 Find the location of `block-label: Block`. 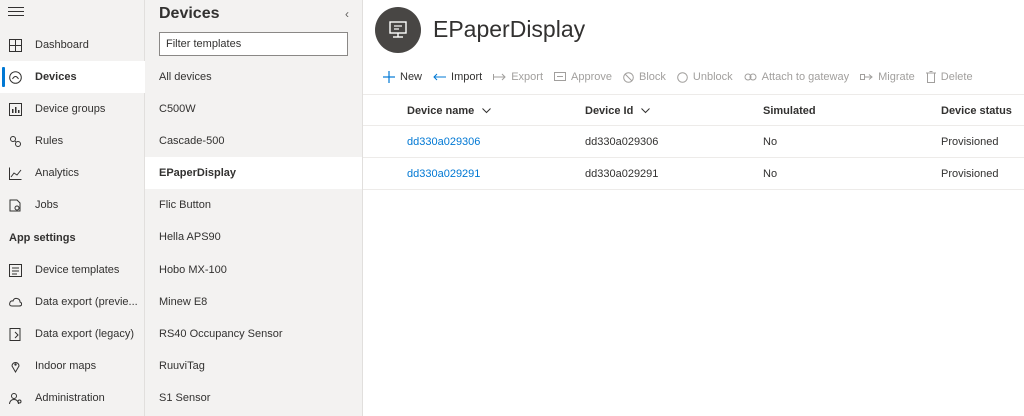

block-label: Block is located at coordinates (652, 77).